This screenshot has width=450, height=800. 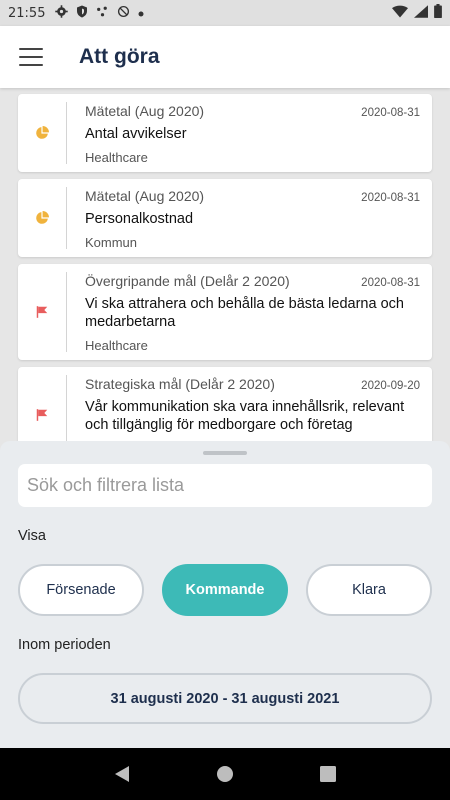 What do you see at coordinates (225, 590) in the screenshot?
I see `filter-upcoming-button: Kommande` at bounding box center [225, 590].